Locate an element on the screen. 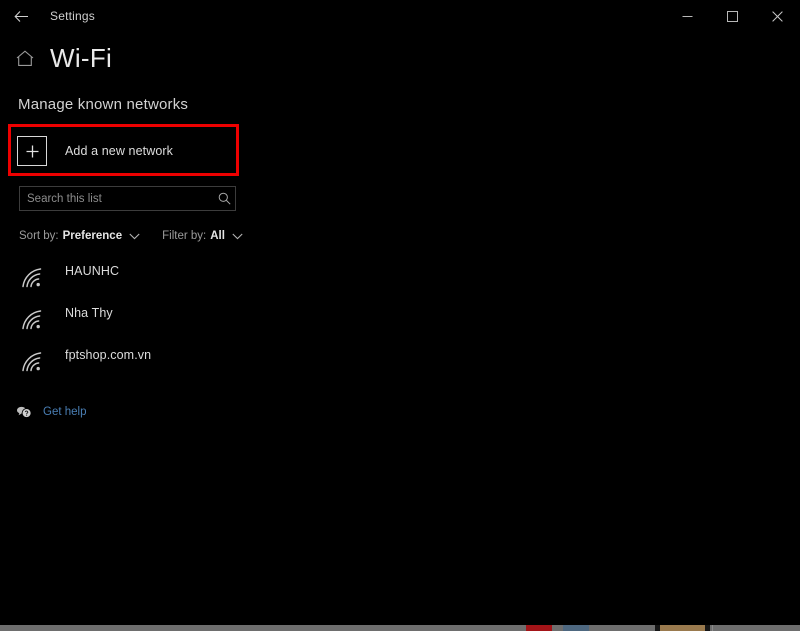  taskbar-icon-red is located at coordinates (539, 628).